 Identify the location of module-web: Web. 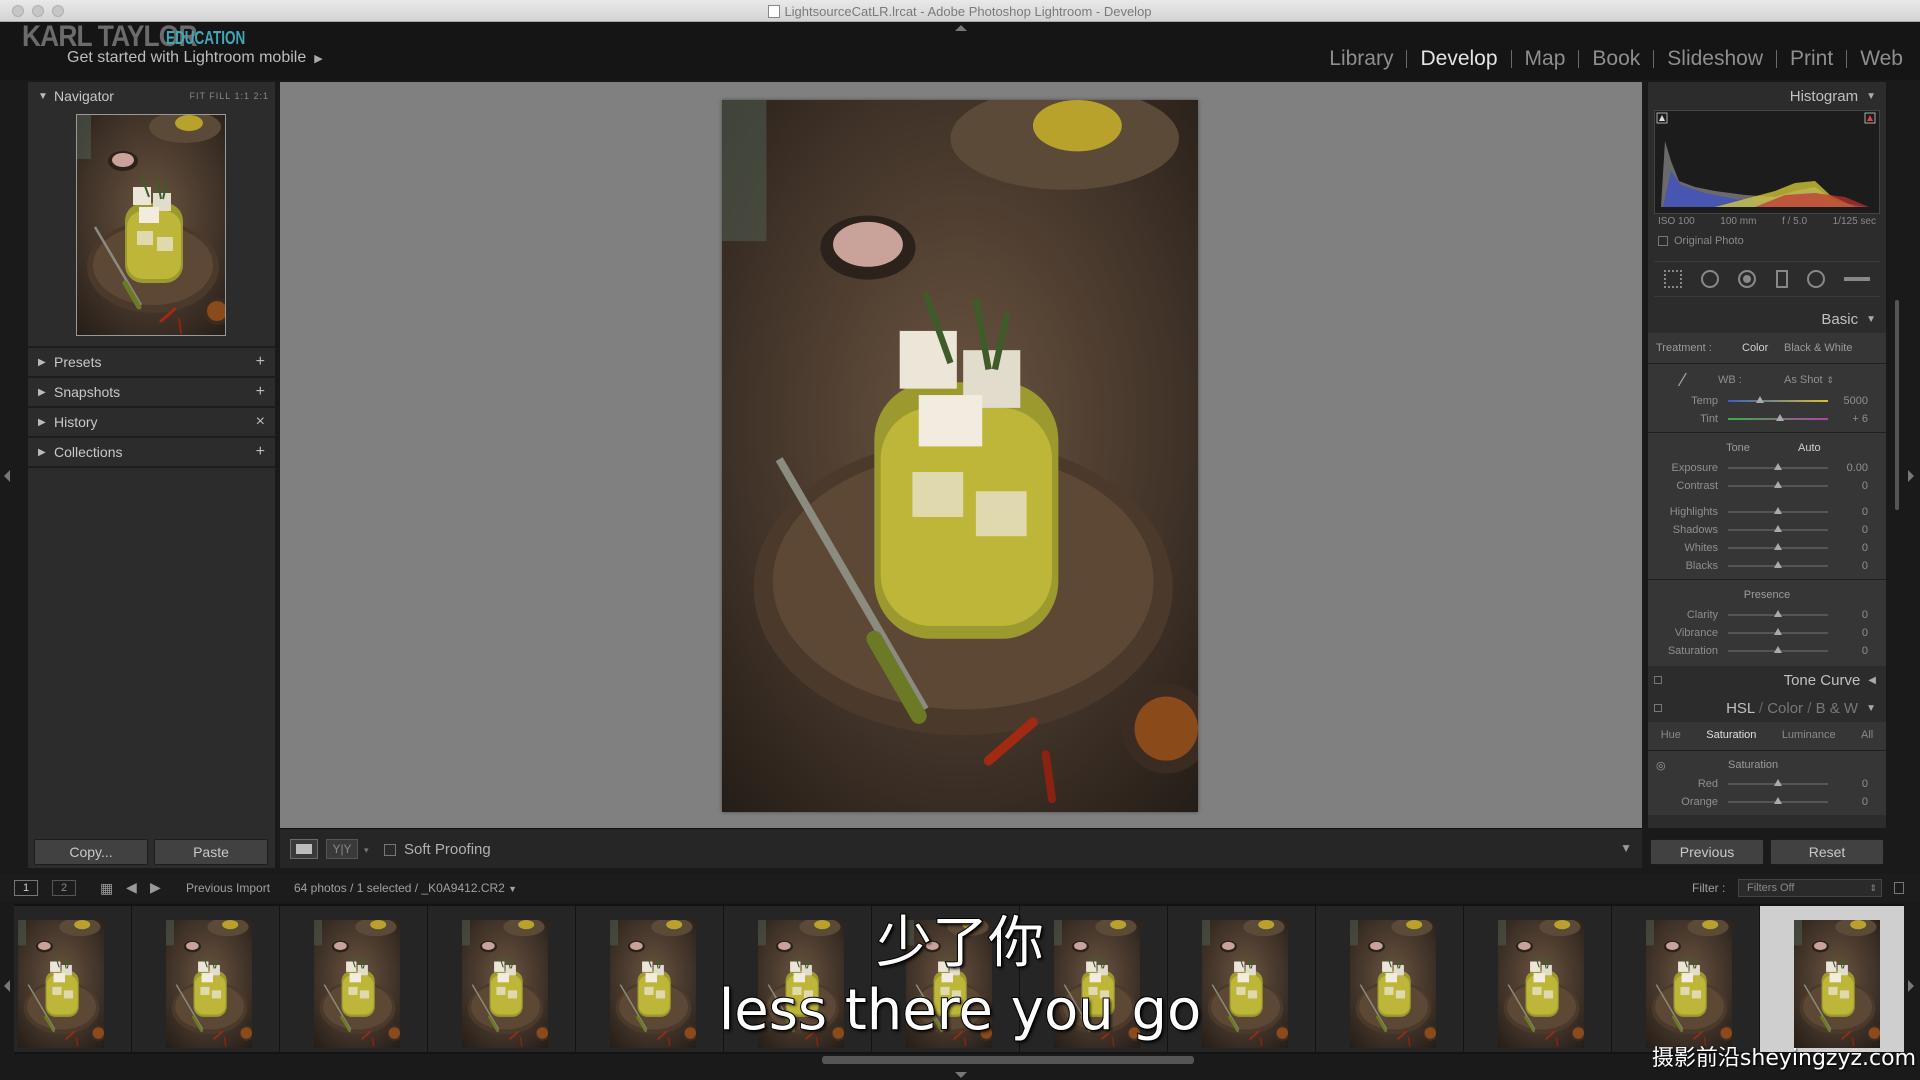
(1881, 59).